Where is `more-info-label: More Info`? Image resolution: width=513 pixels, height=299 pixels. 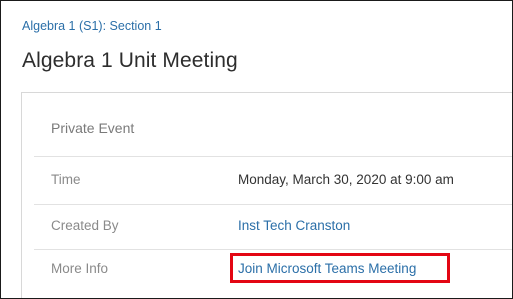
more-info-label: More Info is located at coordinates (80, 268).